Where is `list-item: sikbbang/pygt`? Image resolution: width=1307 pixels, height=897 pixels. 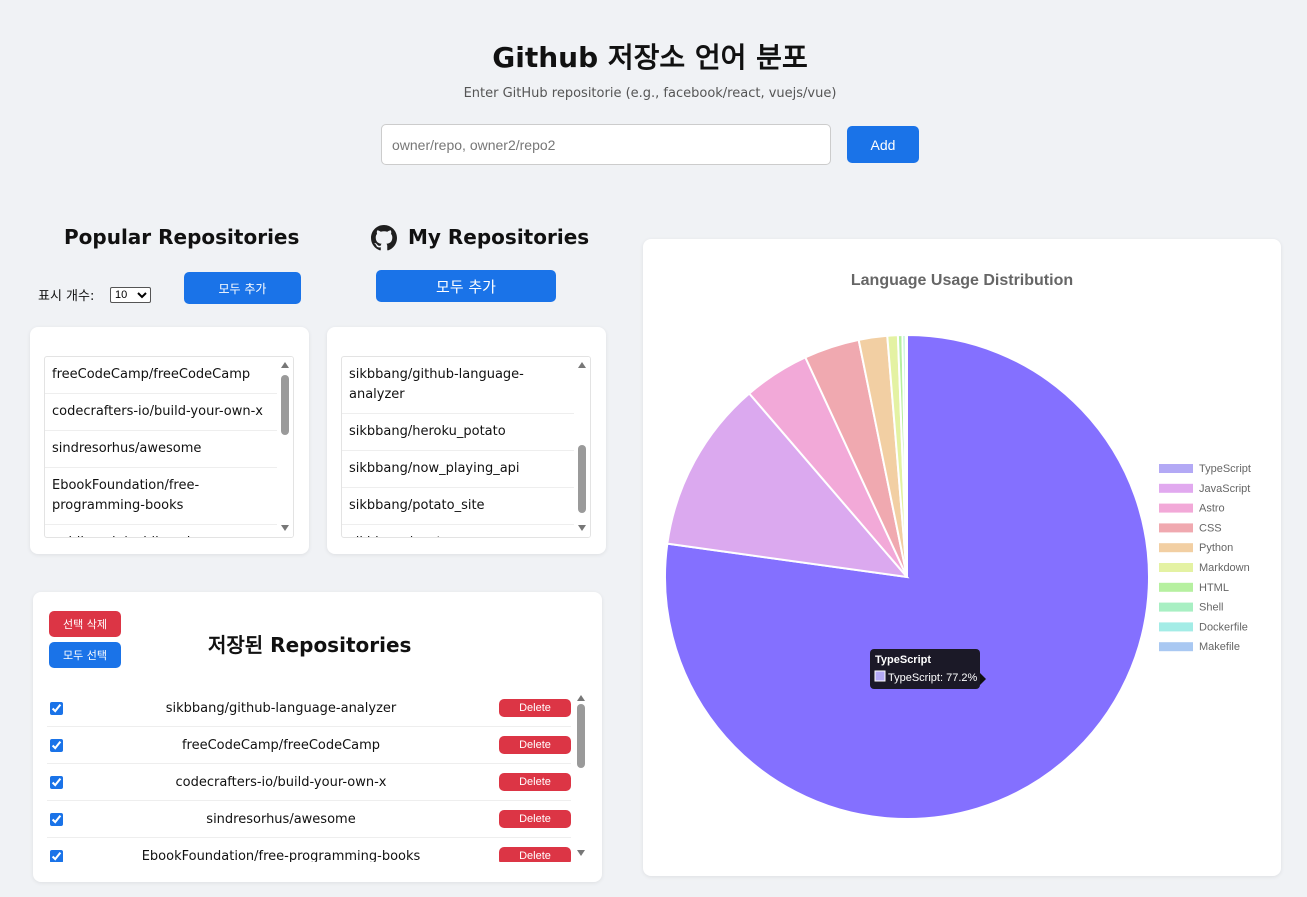 list-item: sikbbang/pygt is located at coordinates (458, 531).